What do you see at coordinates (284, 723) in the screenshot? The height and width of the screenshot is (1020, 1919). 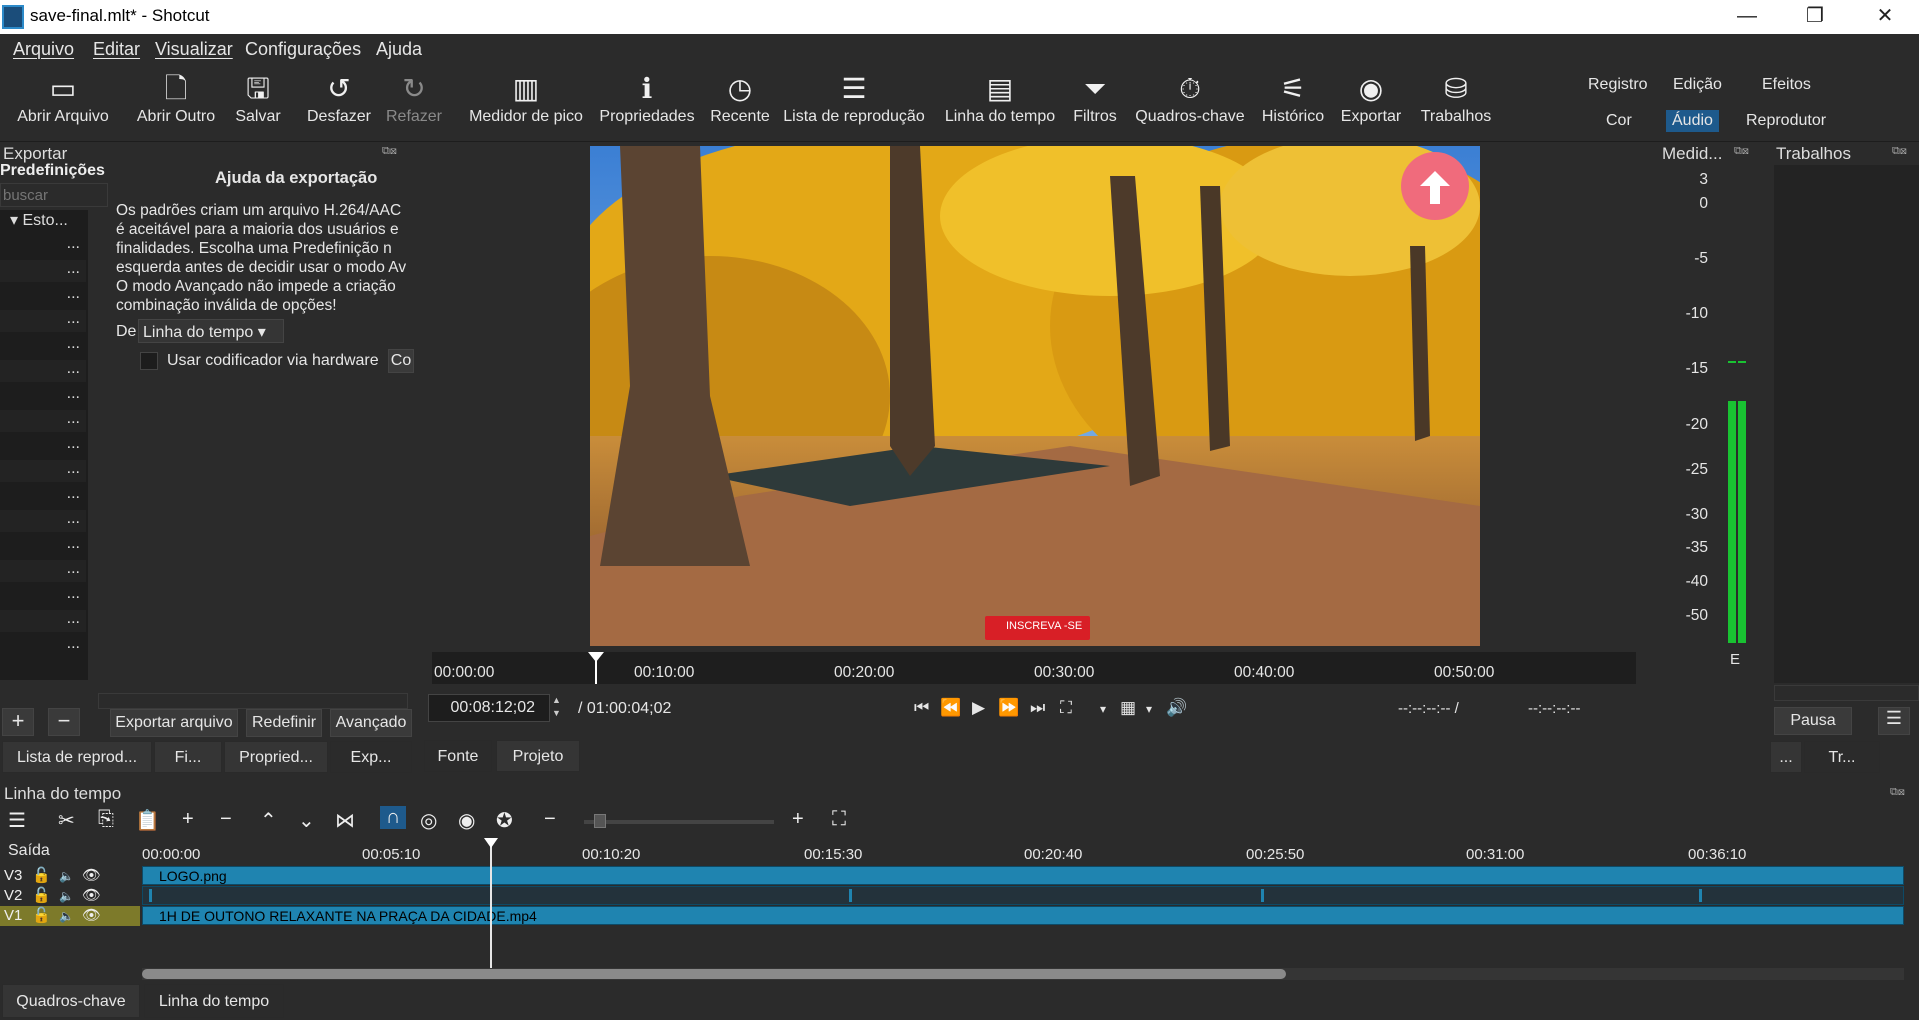 I see `reset-button: Redefinir` at bounding box center [284, 723].